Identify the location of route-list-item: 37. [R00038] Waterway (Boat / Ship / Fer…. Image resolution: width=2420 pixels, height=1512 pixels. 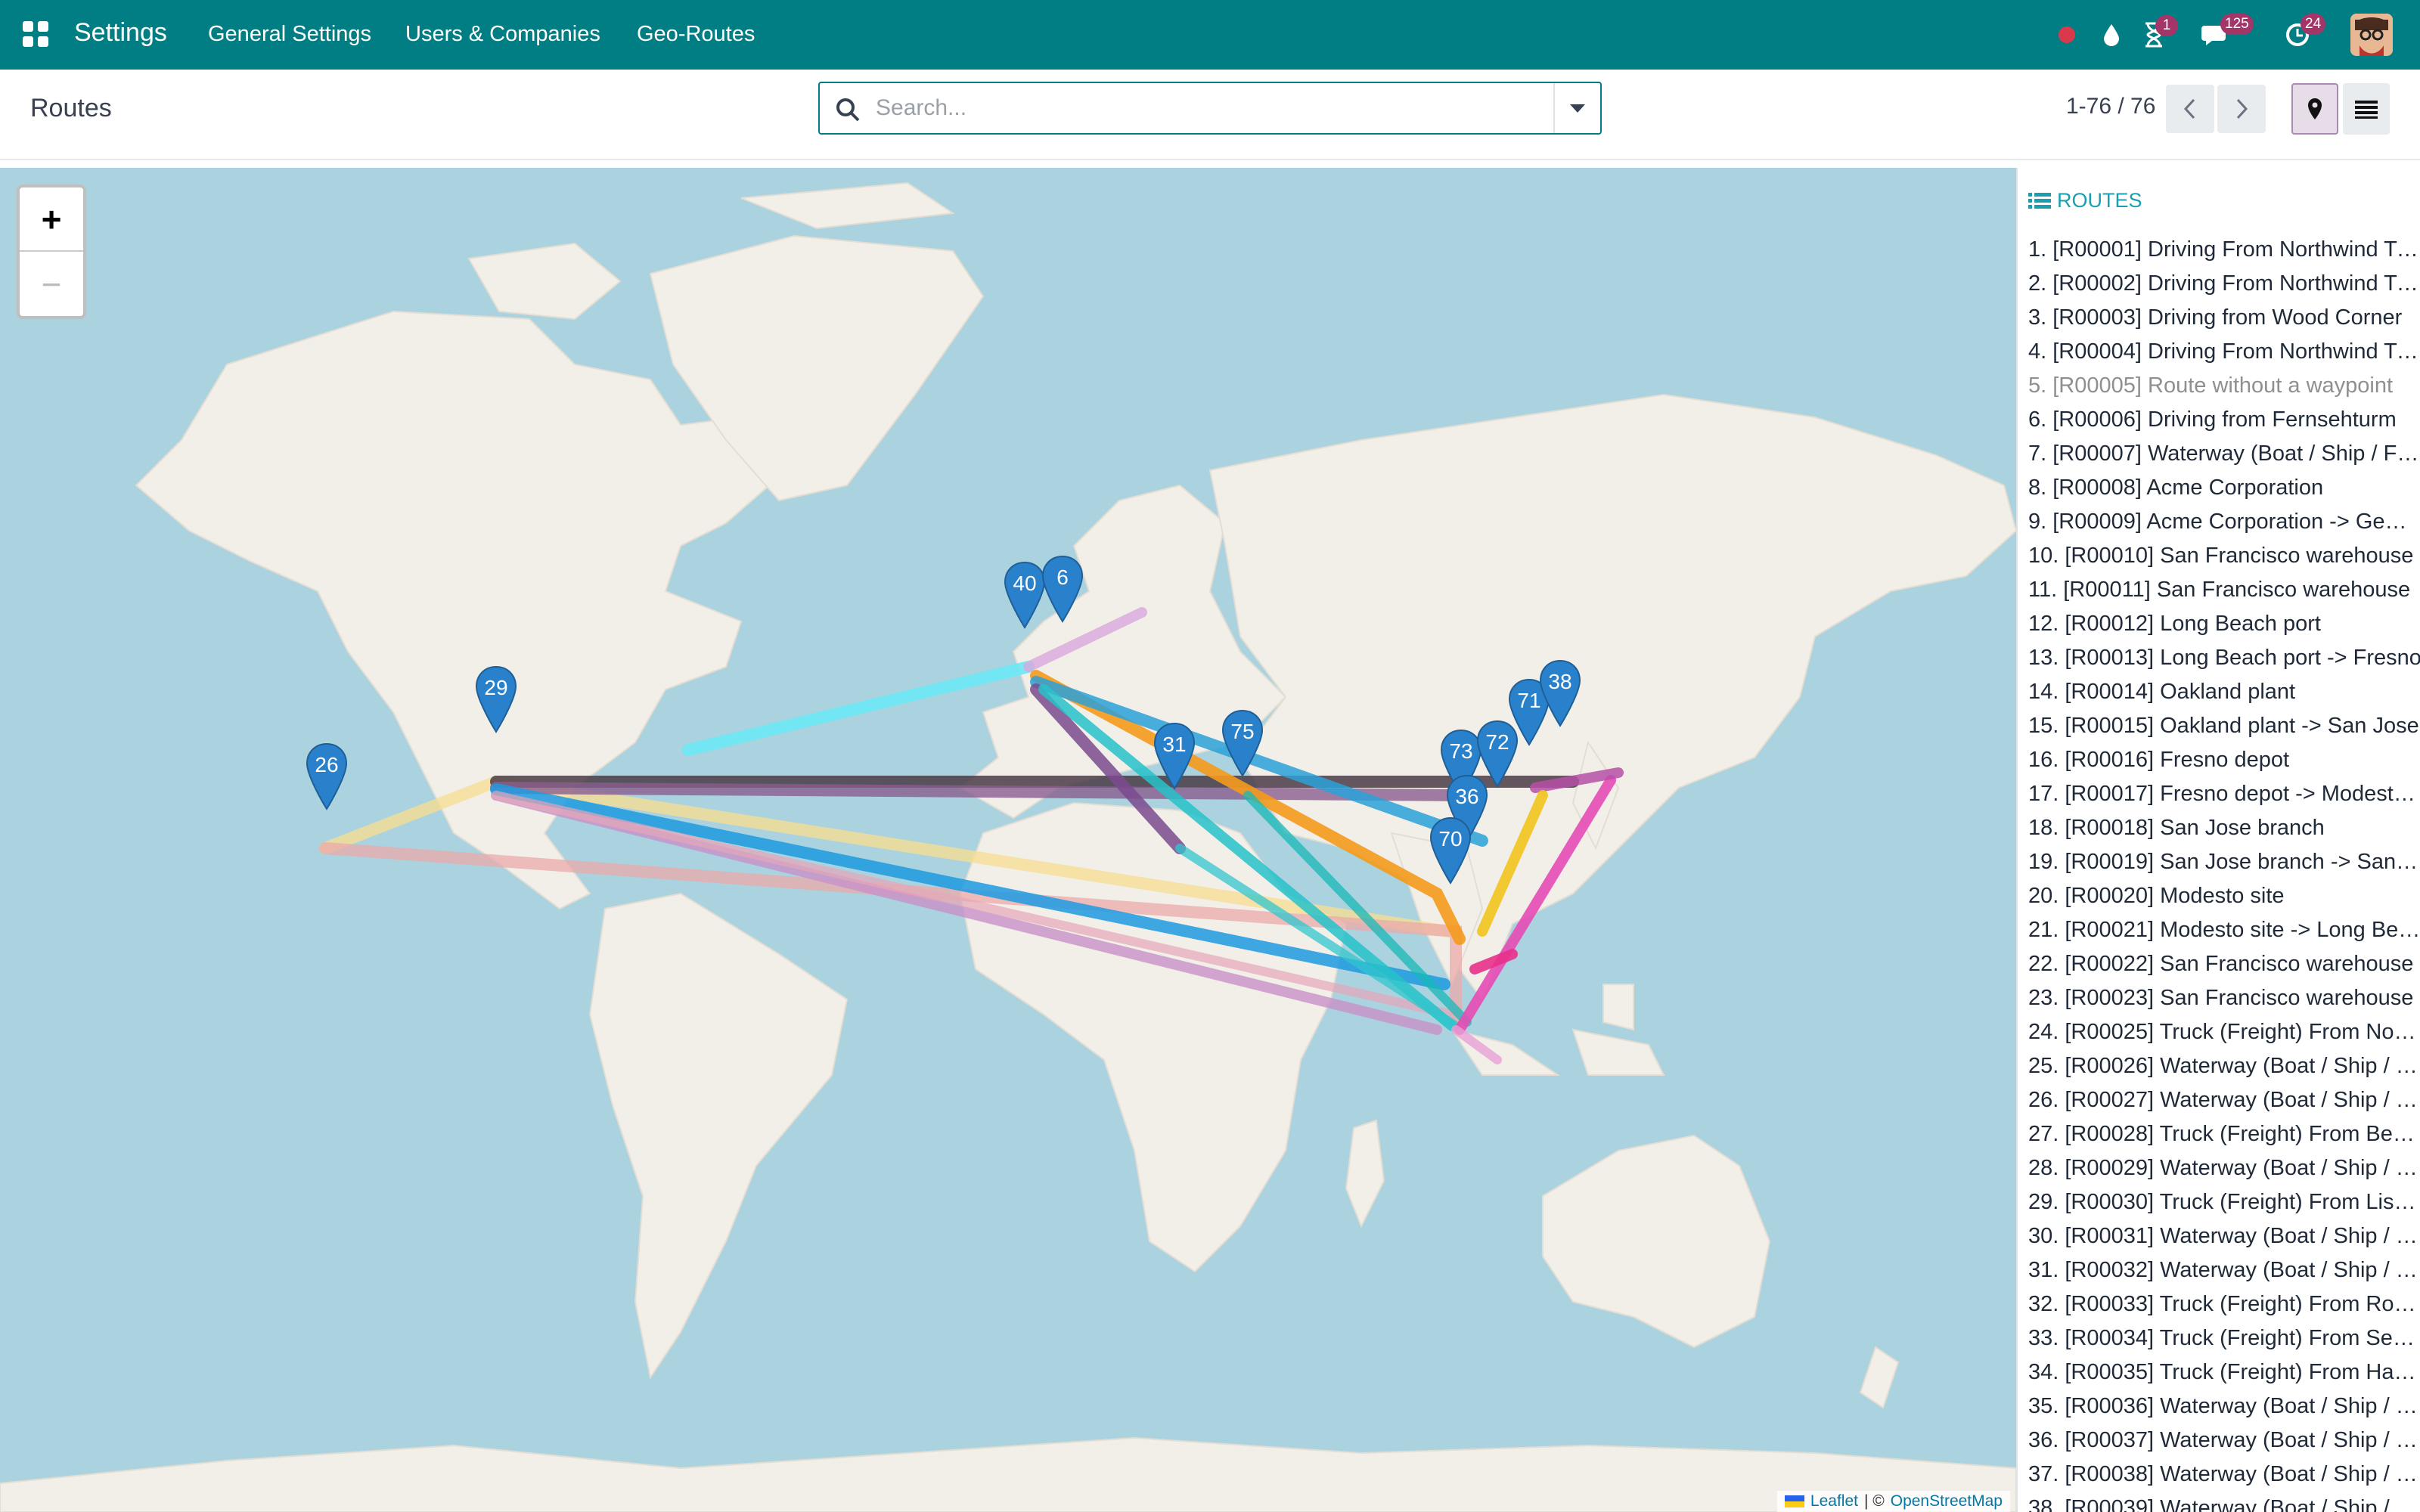
(2224, 1475).